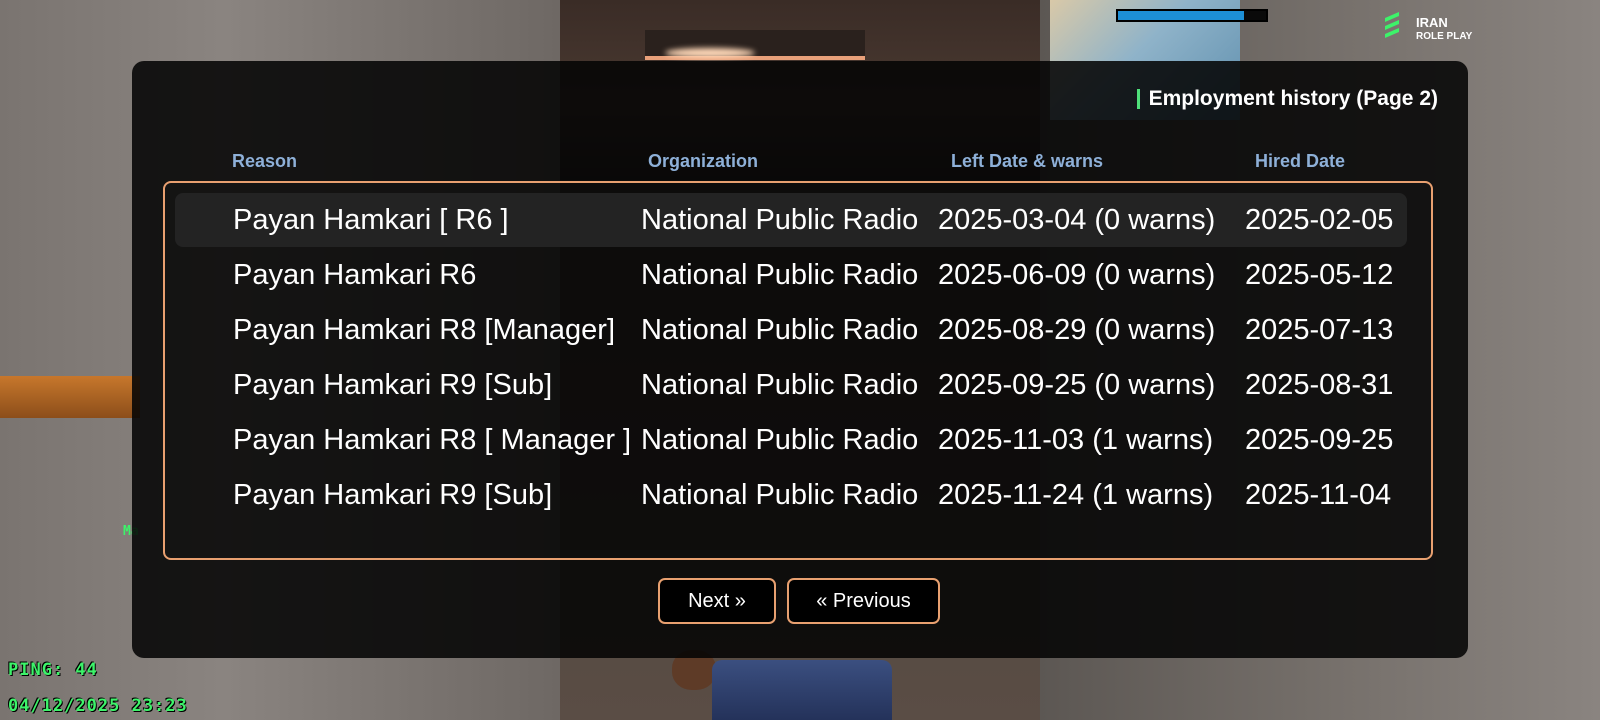 The width and height of the screenshot is (1600, 720). Describe the element at coordinates (1077, 385) in the screenshot. I see `cell-left-date: 2025-09-25 (0 warns)` at that location.